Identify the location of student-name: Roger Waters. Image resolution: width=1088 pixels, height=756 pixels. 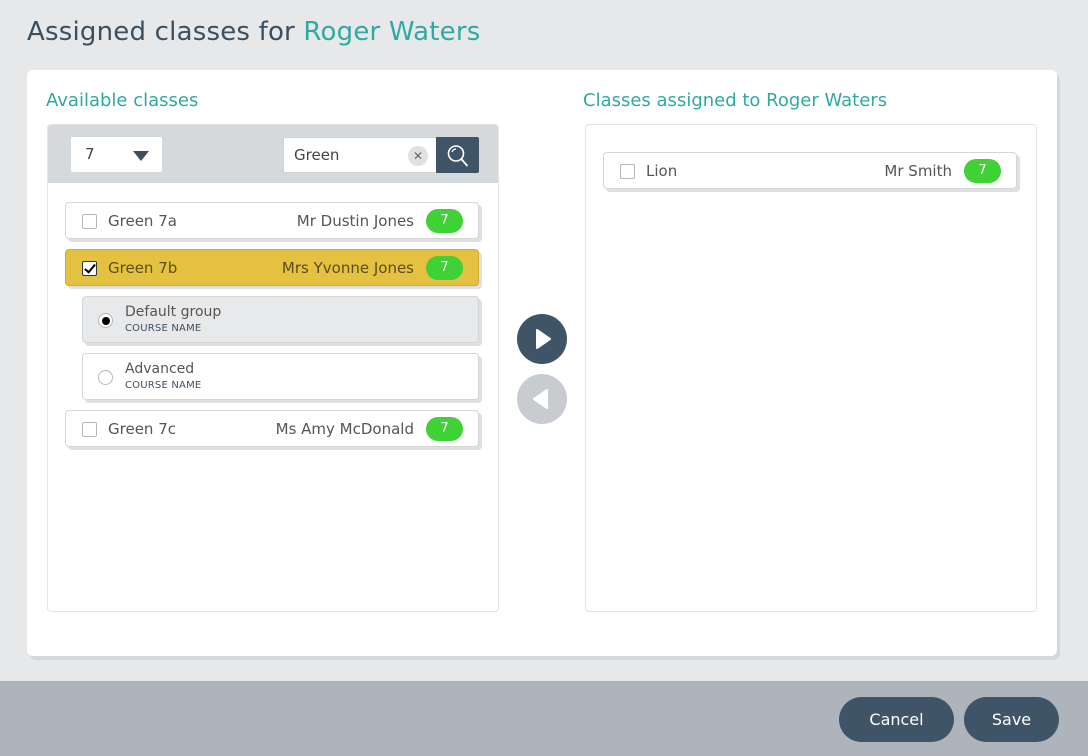
(392, 32).